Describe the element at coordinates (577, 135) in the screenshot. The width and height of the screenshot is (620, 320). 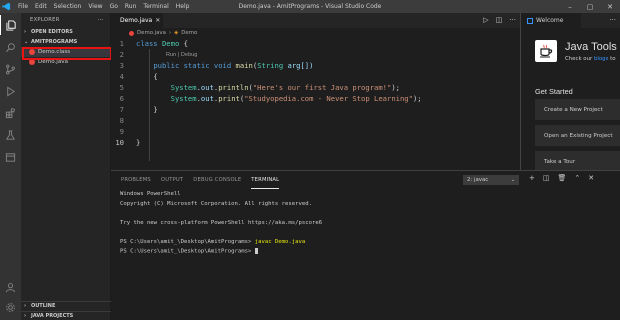
I see `open-project-button: Open an Existing Project` at that location.